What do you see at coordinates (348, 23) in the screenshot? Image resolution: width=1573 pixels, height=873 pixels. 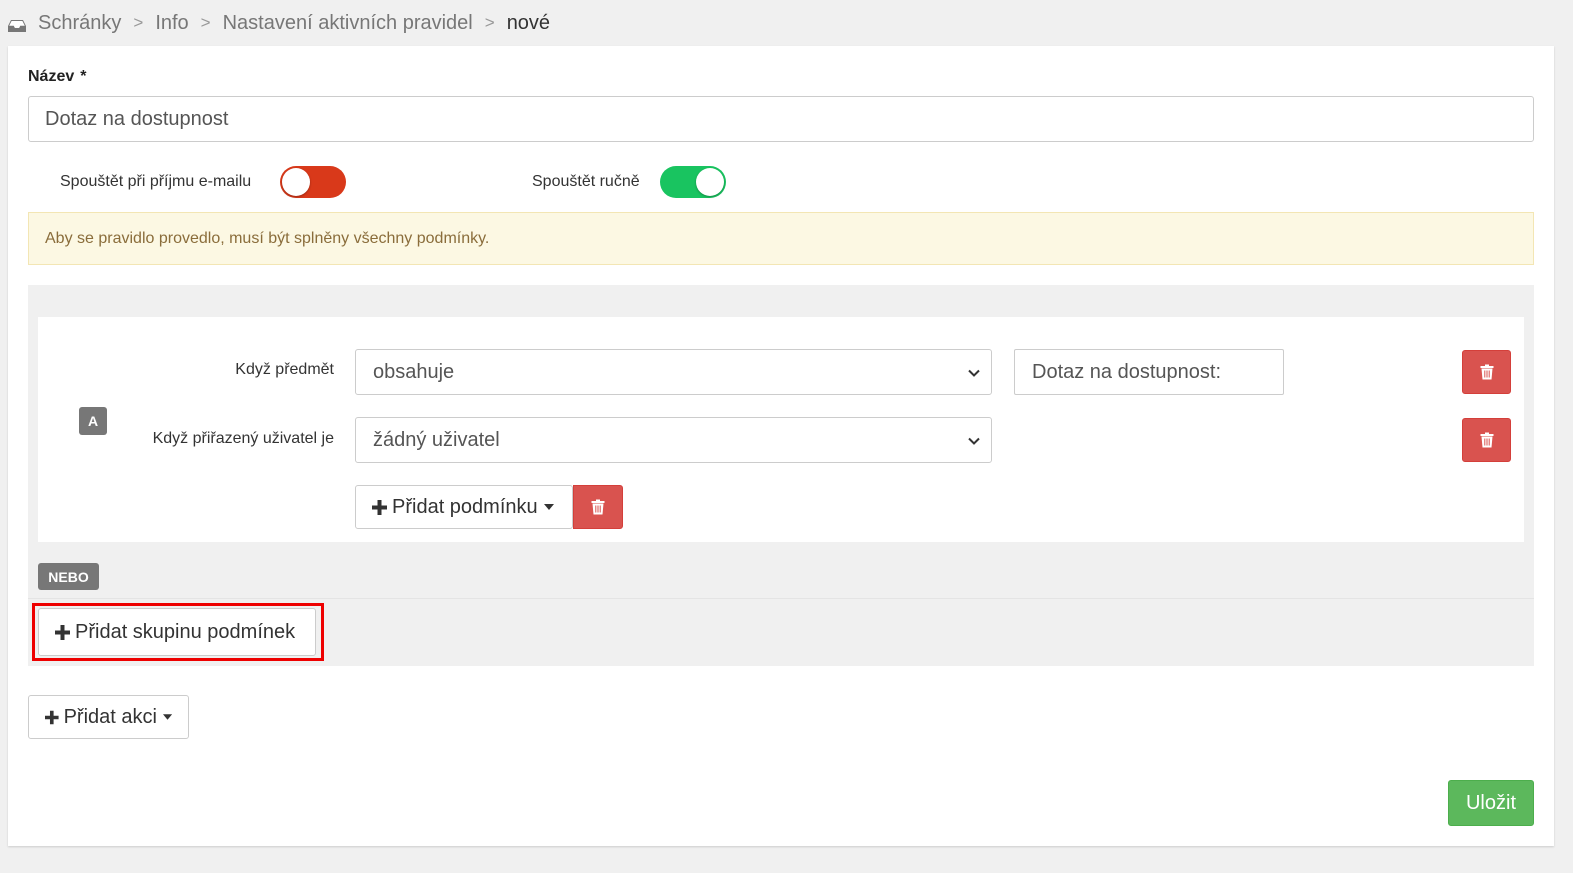 I see `breadcrumb-link-rules: Nastavení aktivních pravidel` at bounding box center [348, 23].